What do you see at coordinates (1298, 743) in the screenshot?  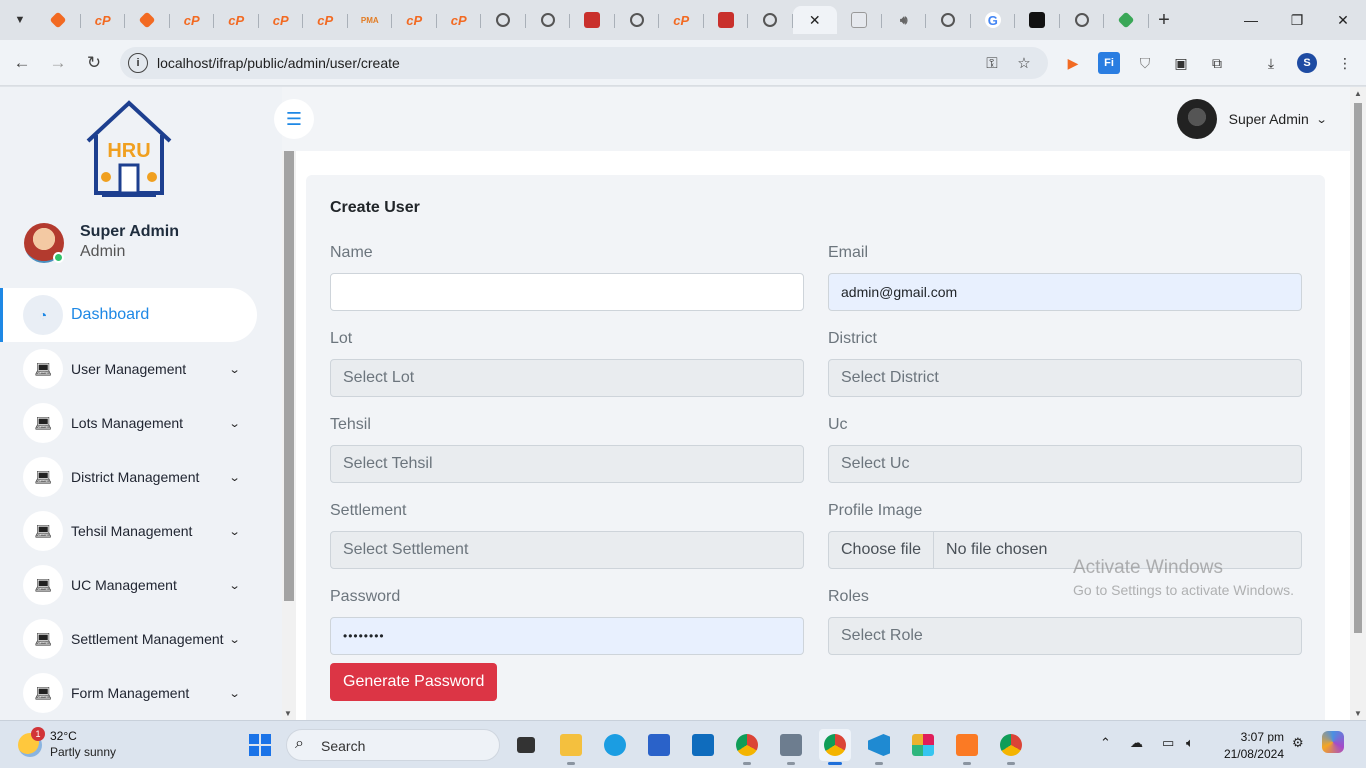 I see `notification-icon: ⚙` at bounding box center [1298, 743].